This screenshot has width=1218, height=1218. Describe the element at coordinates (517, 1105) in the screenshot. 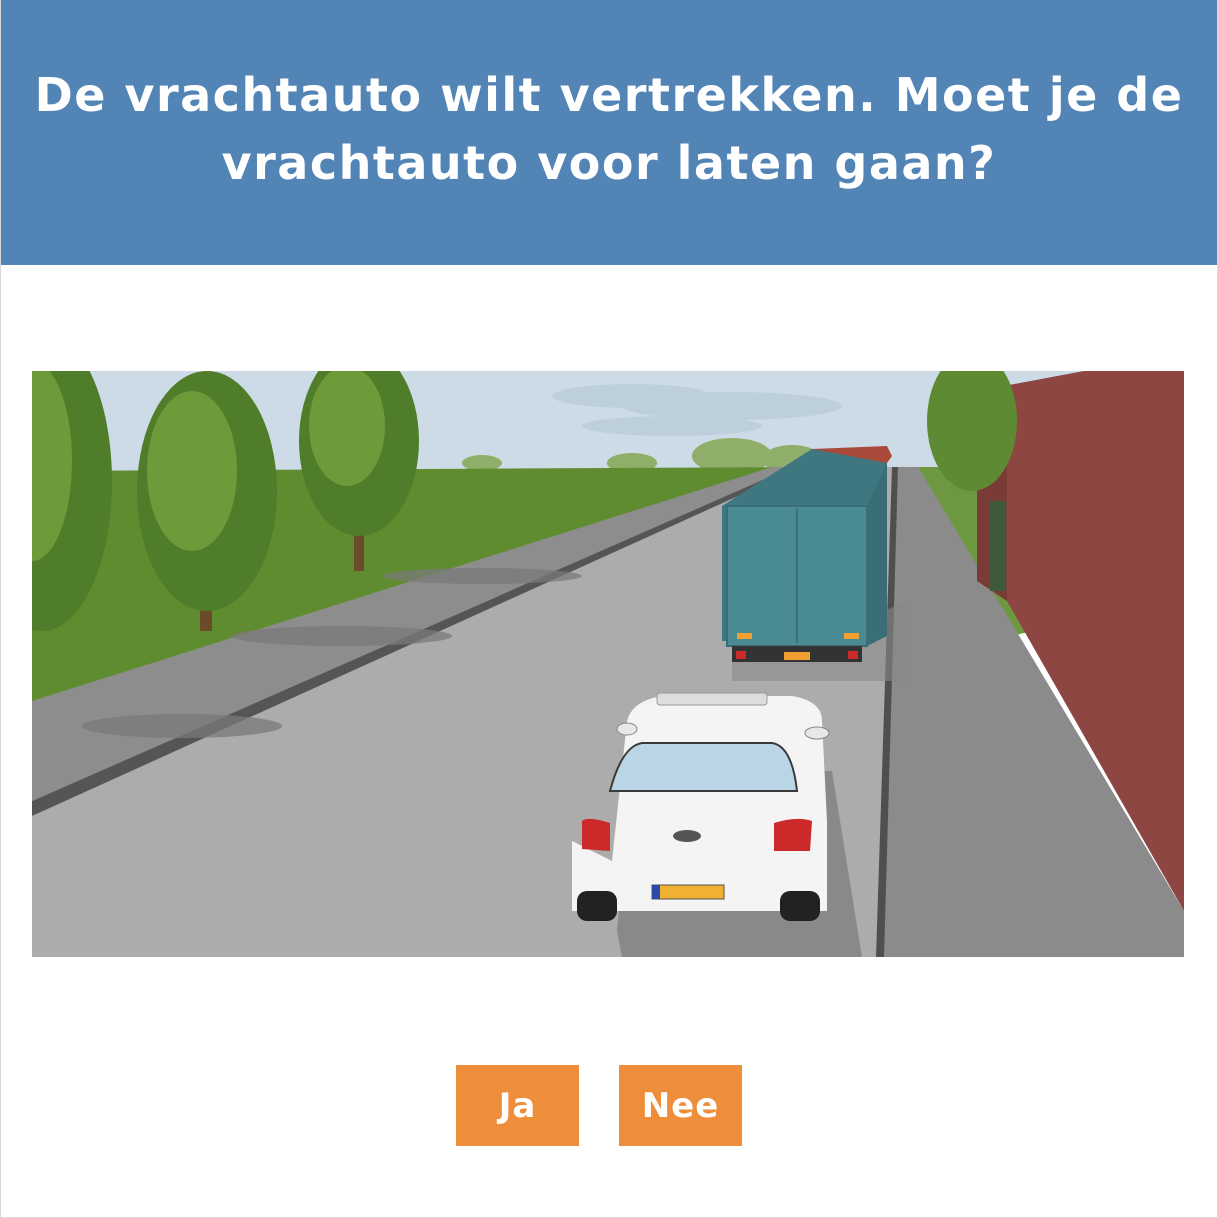

I see `answer-yes-button: Ja` at that location.